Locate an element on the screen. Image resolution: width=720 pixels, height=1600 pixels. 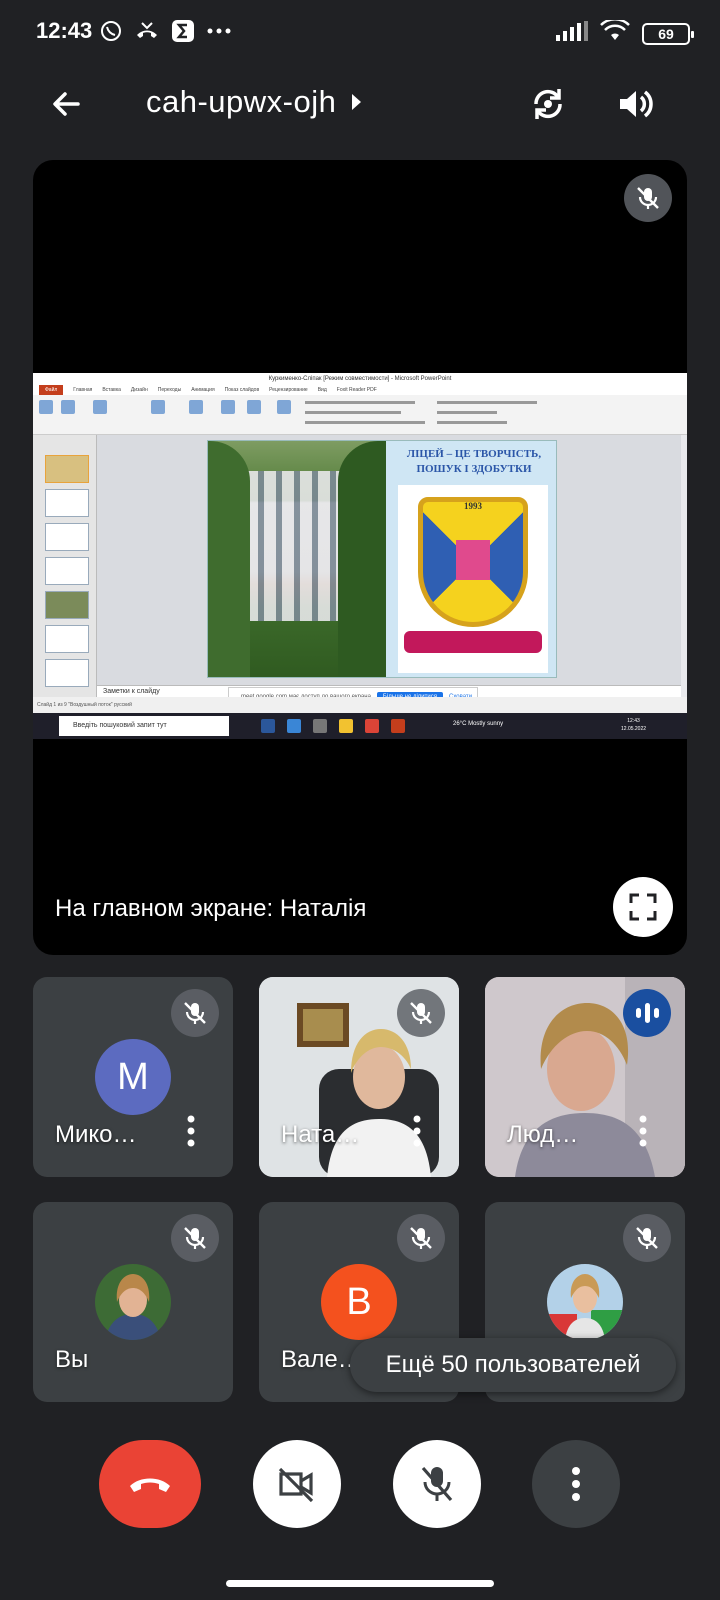
fullscreen-icon is located at coordinates (643, 907).